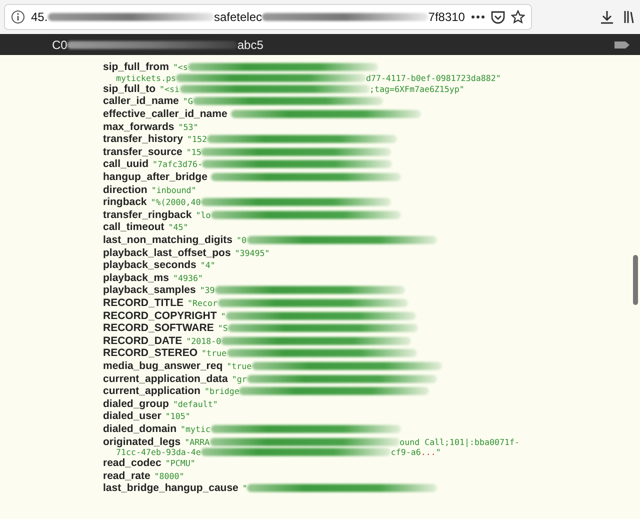 Image resolution: width=640 pixels, height=519 pixels. Describe the element at coordinates (203, 215) in the screenshot. I see `value-text: "lo` at that location.